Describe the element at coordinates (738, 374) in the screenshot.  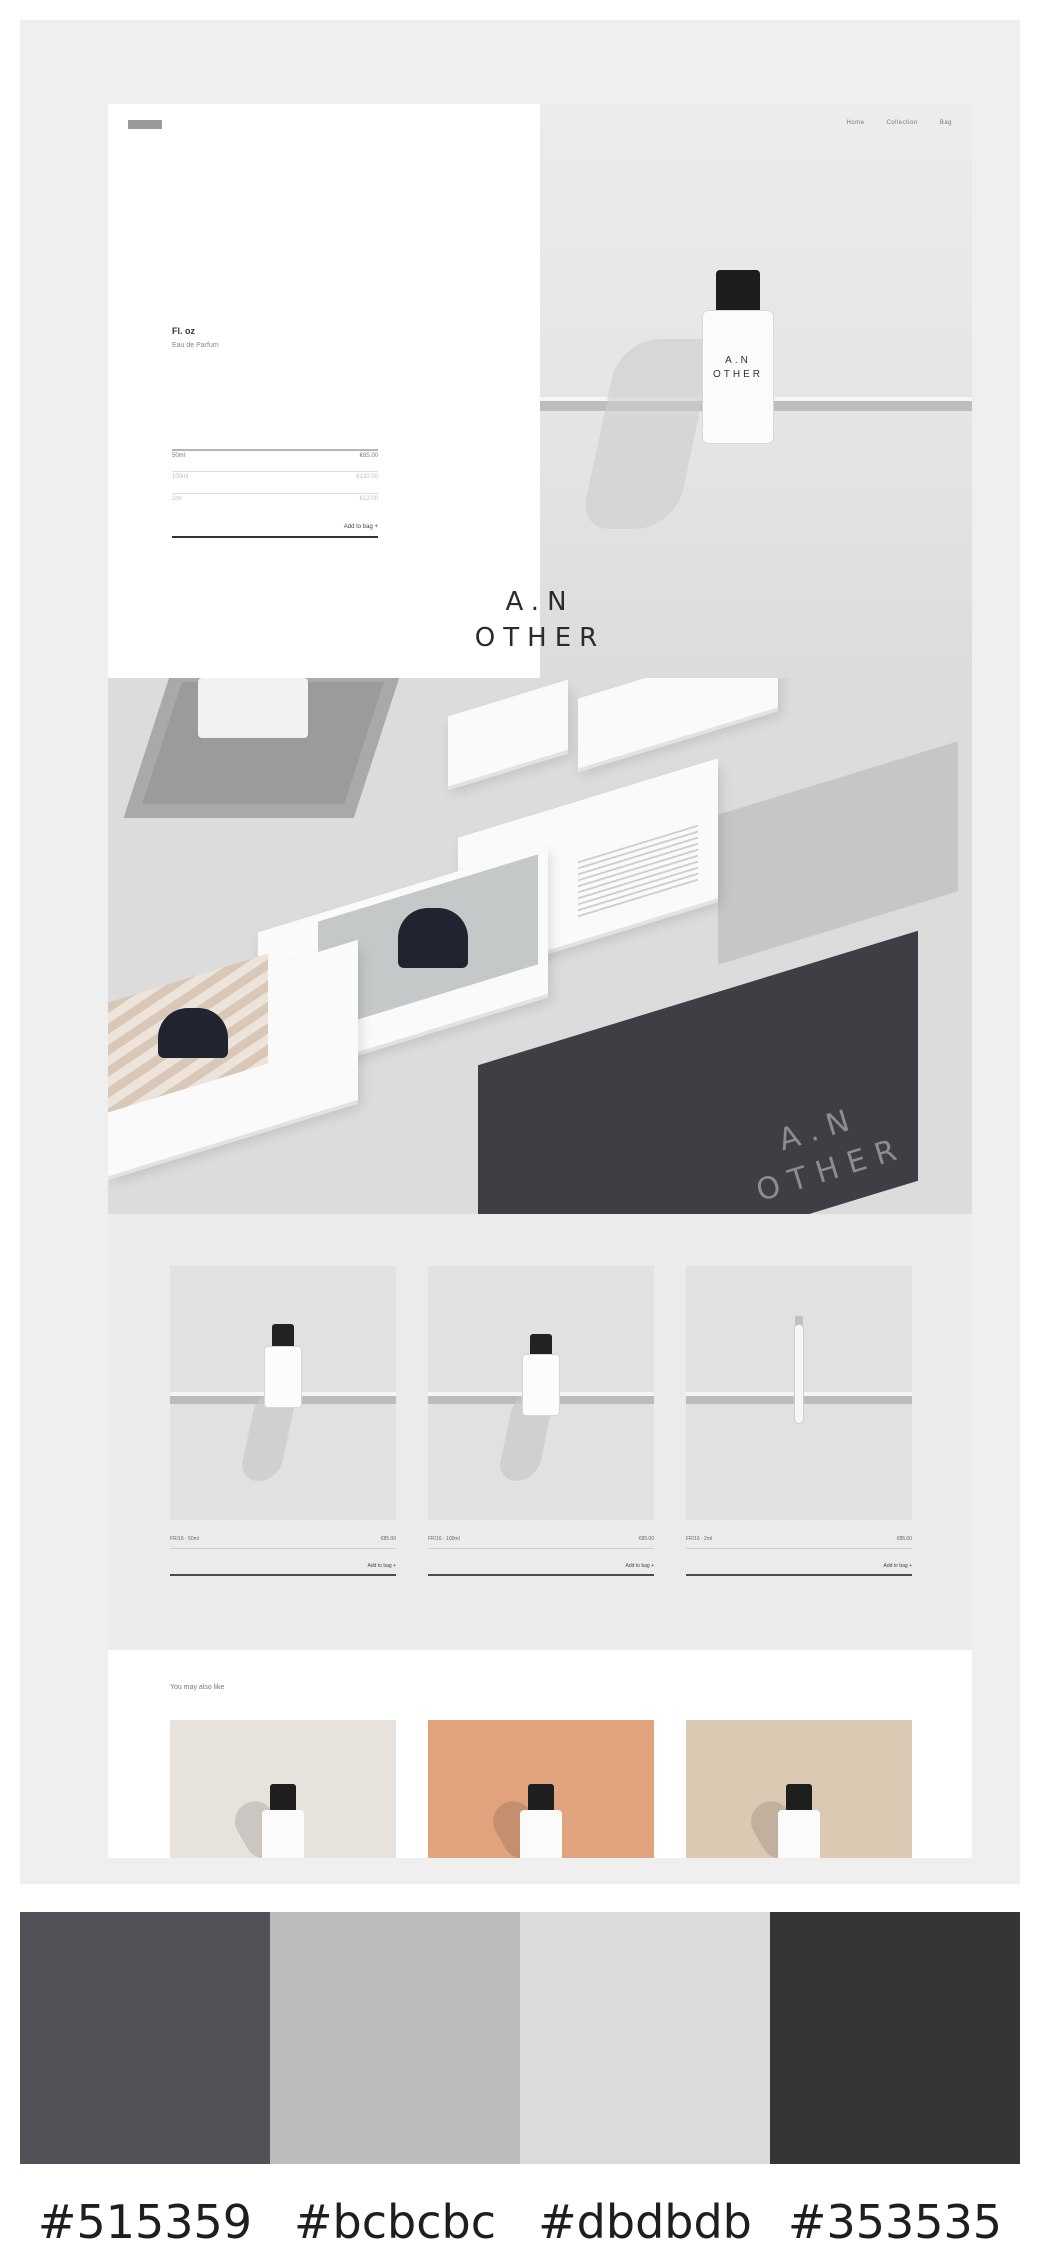
I see `bottle-label-line2: OTHER` at that location.